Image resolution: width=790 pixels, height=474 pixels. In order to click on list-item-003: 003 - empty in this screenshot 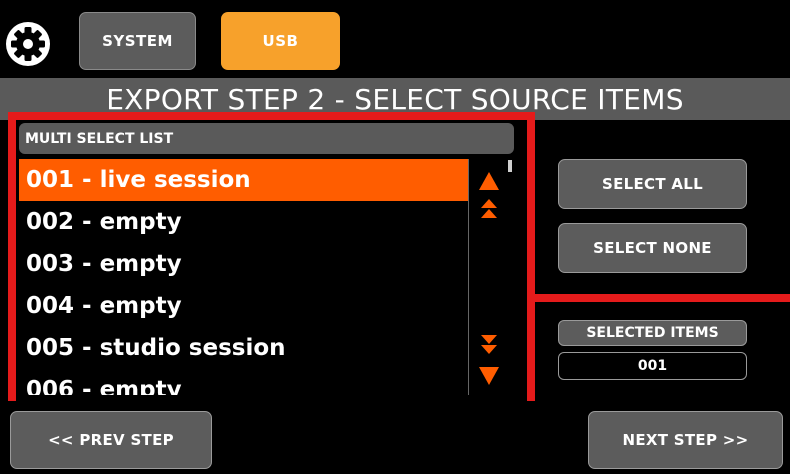, I will do `click(243, 264)`.